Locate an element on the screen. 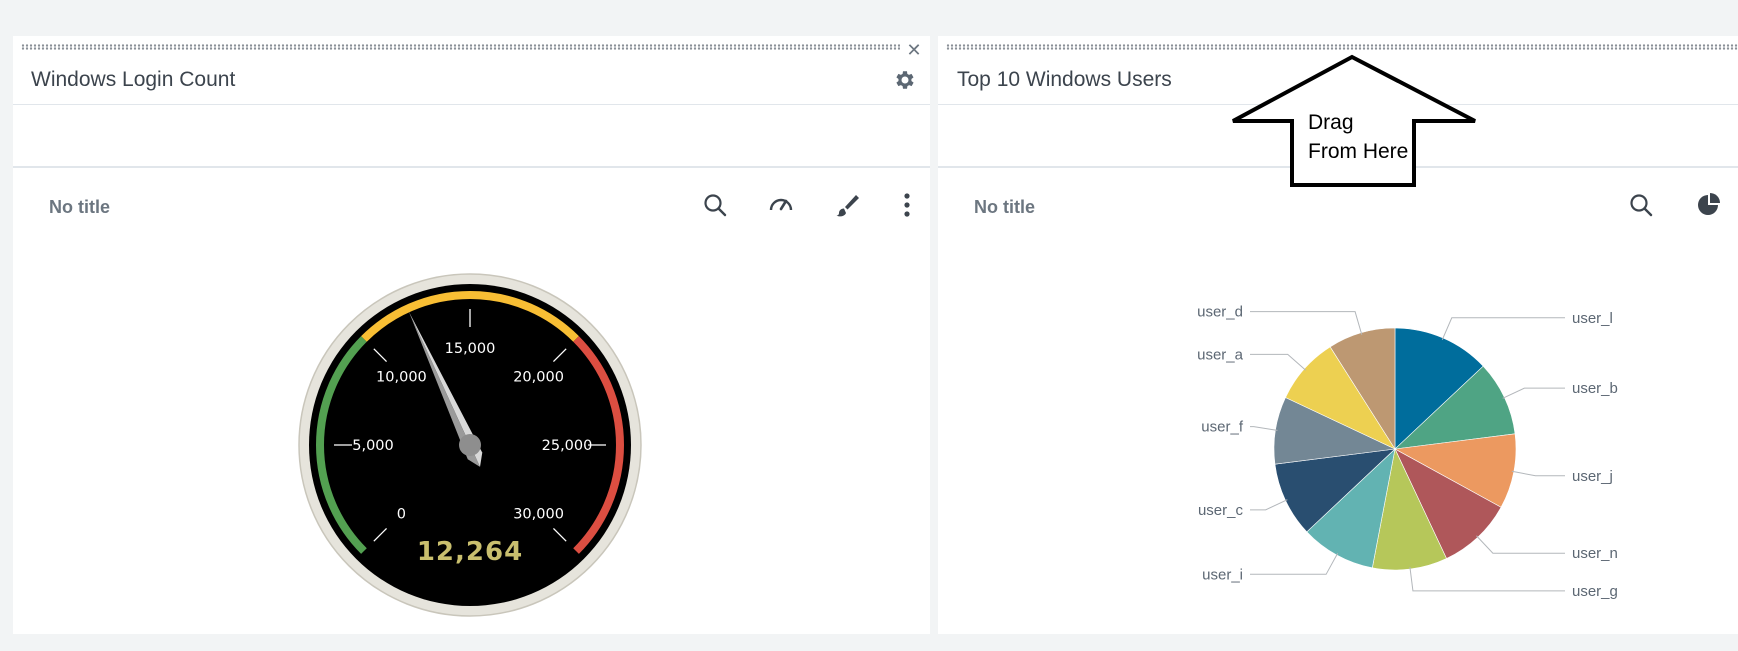 This screenshot has width=1738, height=651. gear-icon is located at coordinates (904, 80).